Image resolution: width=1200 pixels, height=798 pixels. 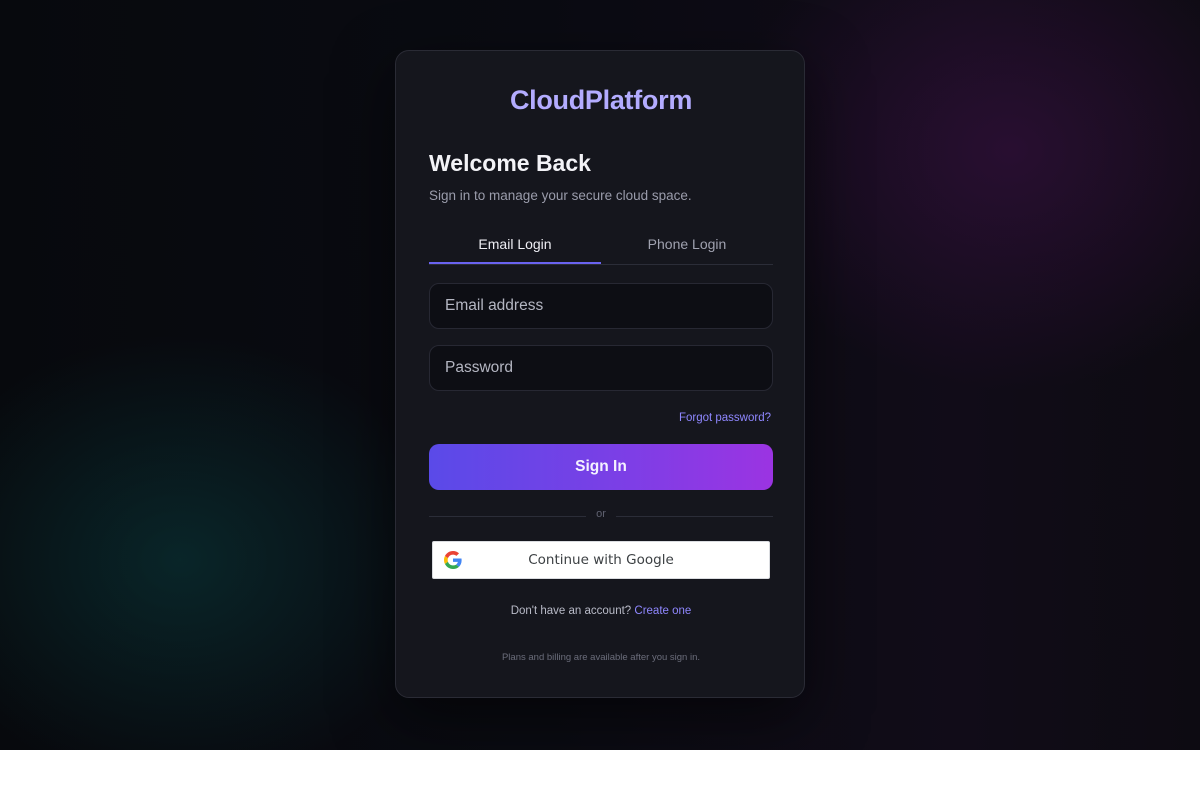 What do you see at coordinates (662, 611) in the screenshot?
I see `create-account-link: Create one` at bounding box center [662, 611].